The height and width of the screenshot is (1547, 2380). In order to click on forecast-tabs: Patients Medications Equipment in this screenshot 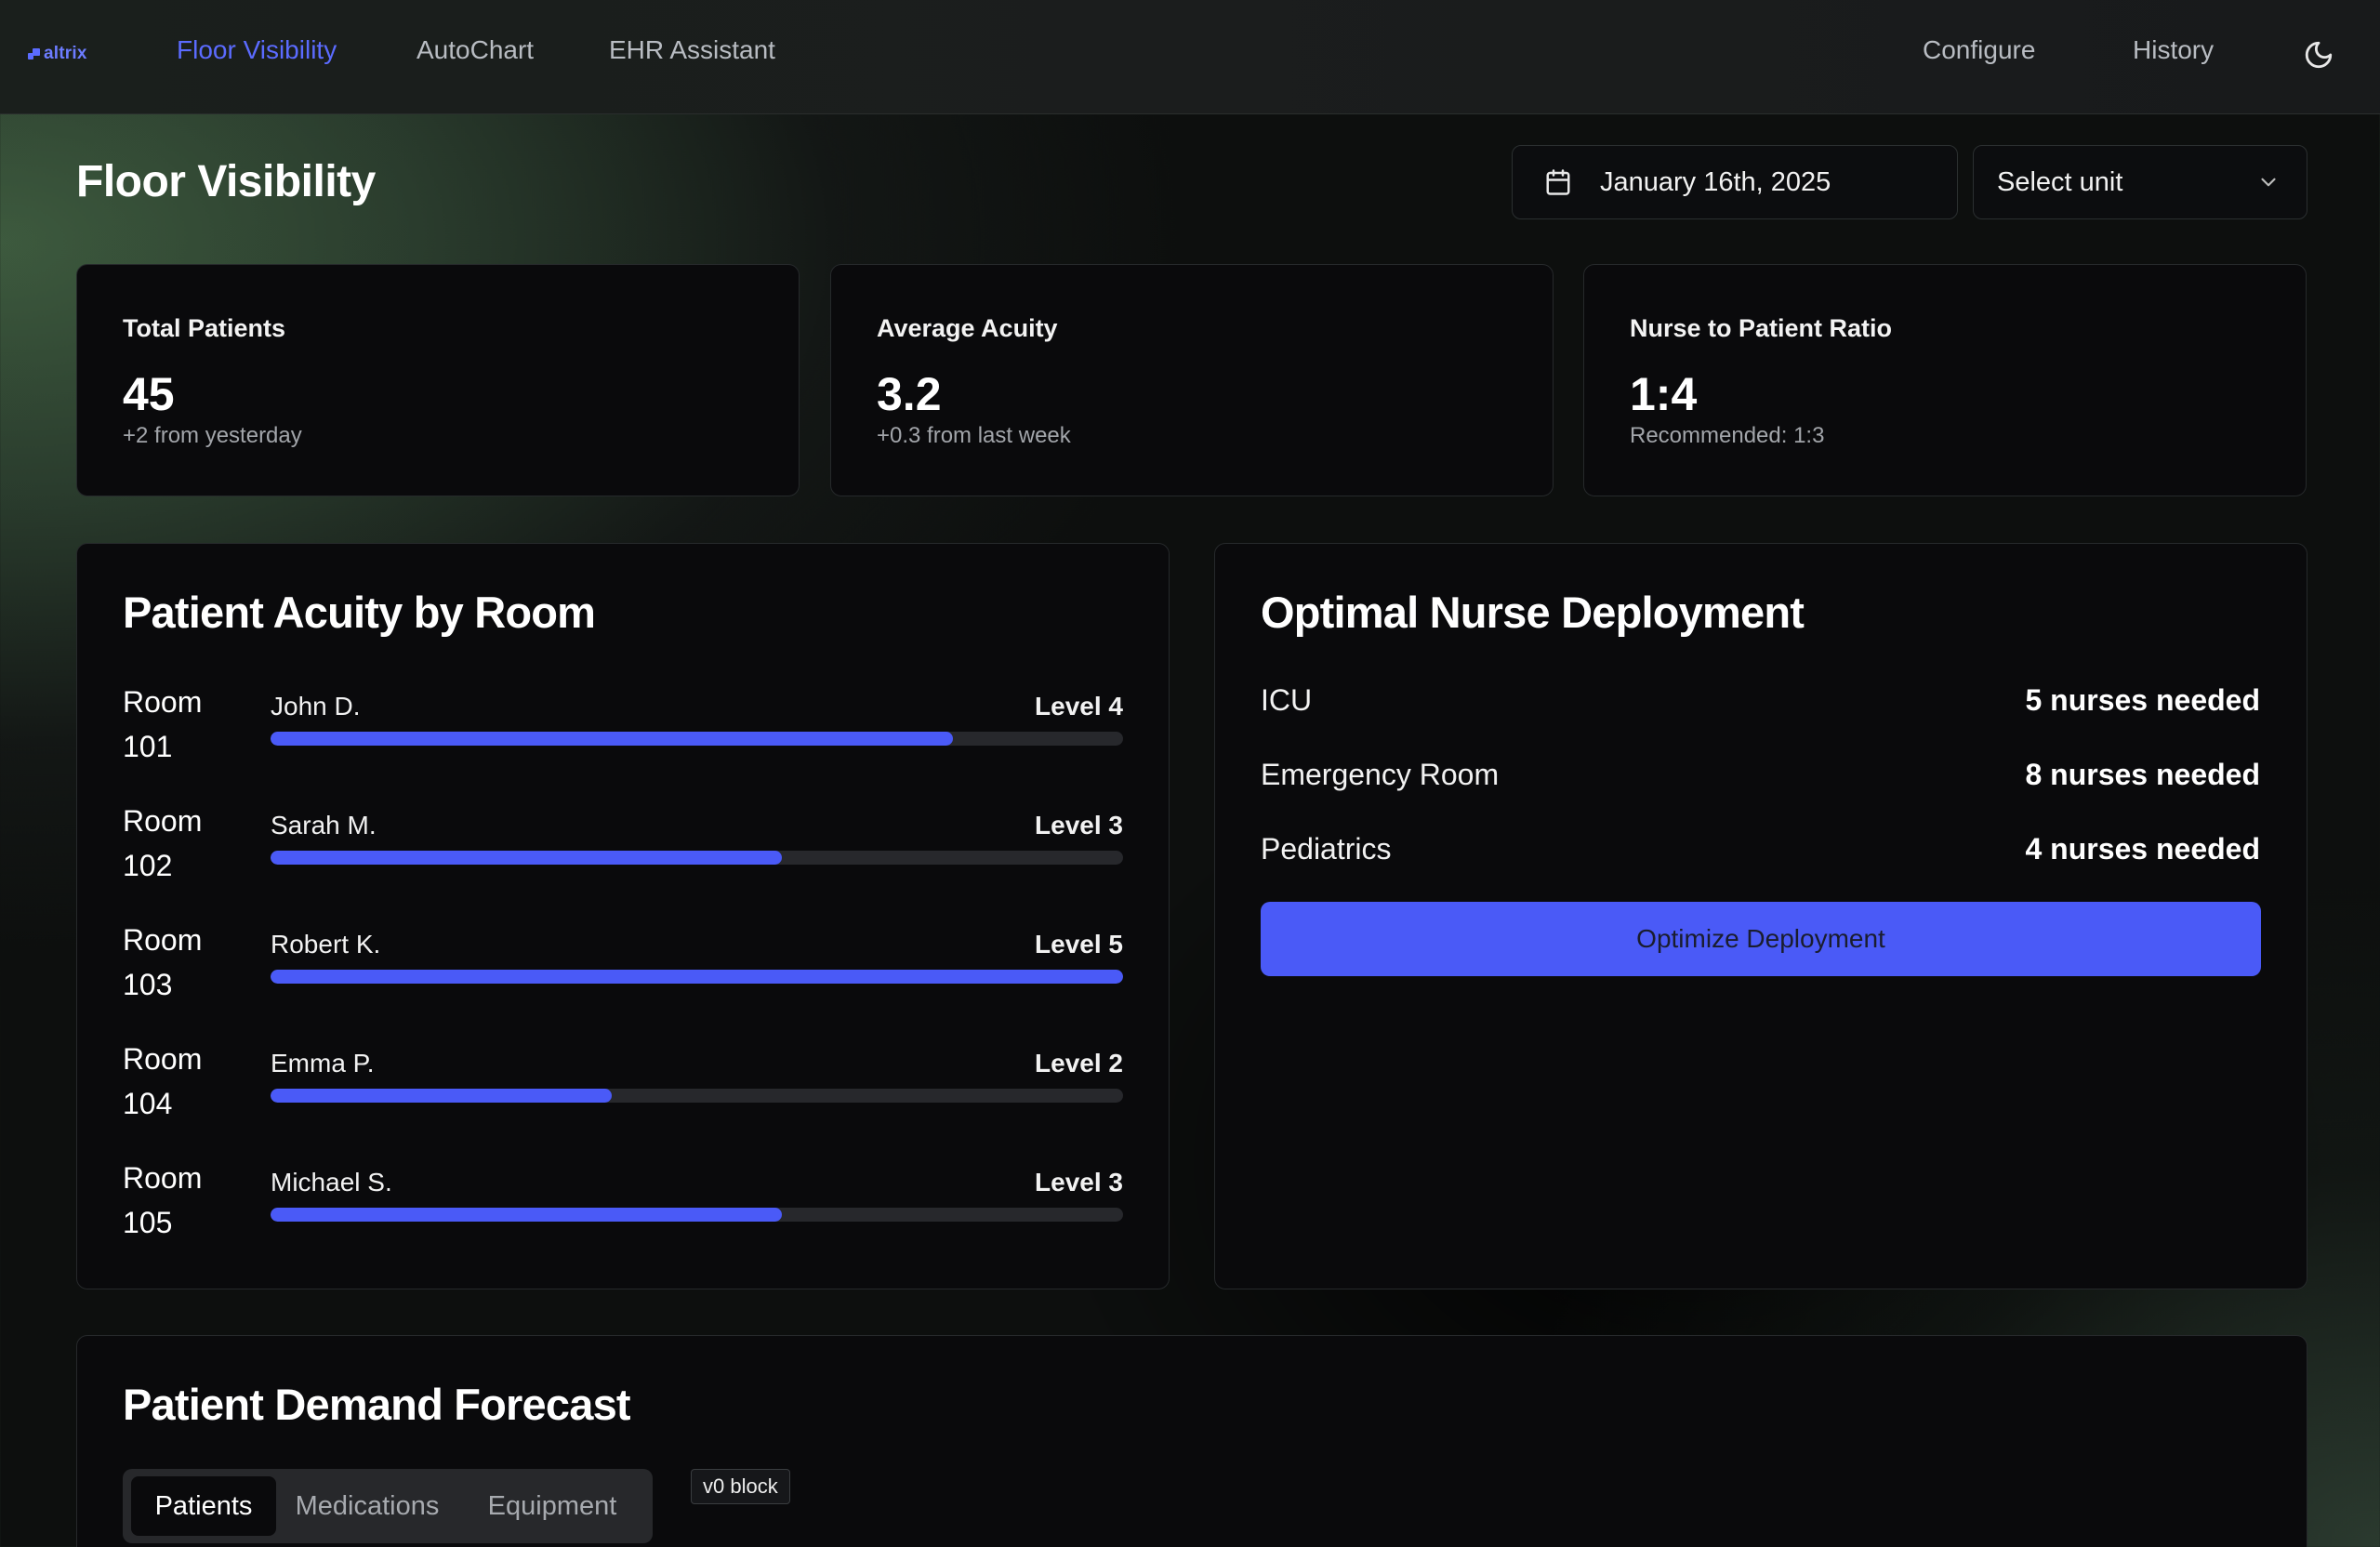, I will do `click(388, 1506)`.